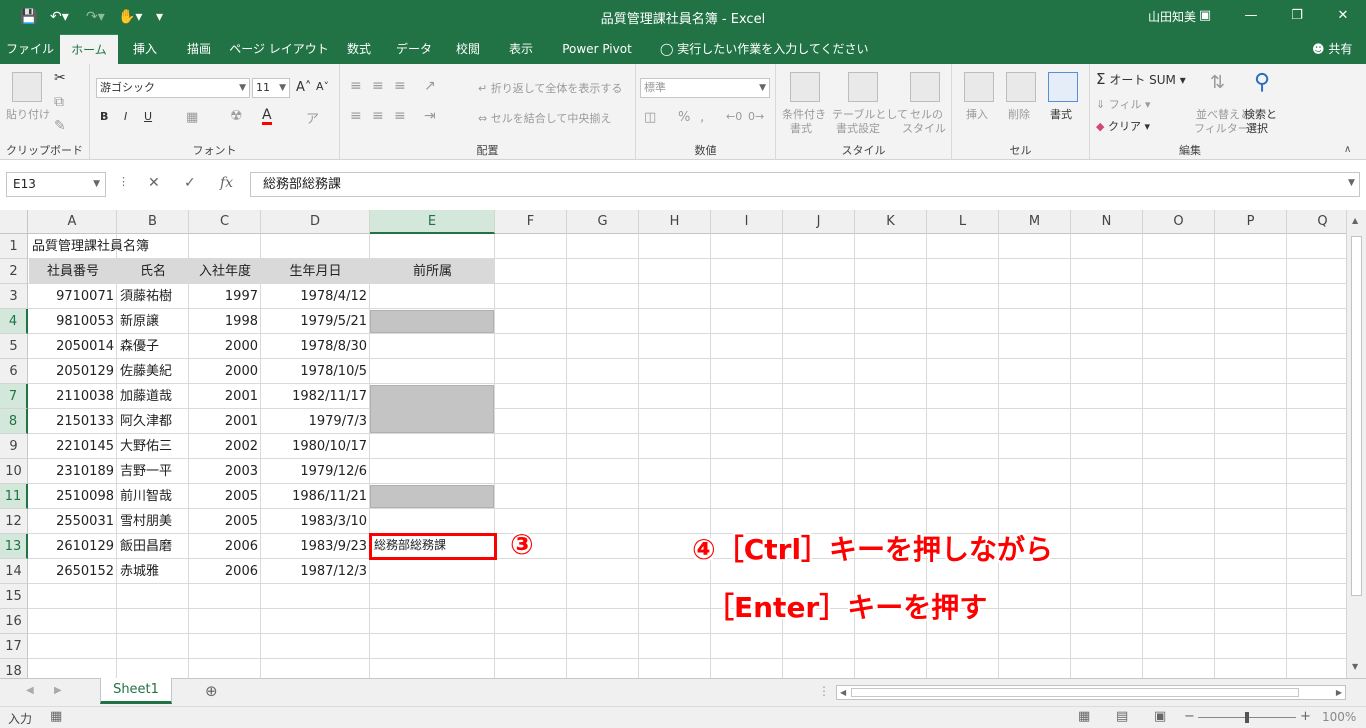 The height and width of the screenshot is (728, 1366). Describe the element at coordinates (14, 446) in the screenshot. I see `row-header-9: 9` at that location.